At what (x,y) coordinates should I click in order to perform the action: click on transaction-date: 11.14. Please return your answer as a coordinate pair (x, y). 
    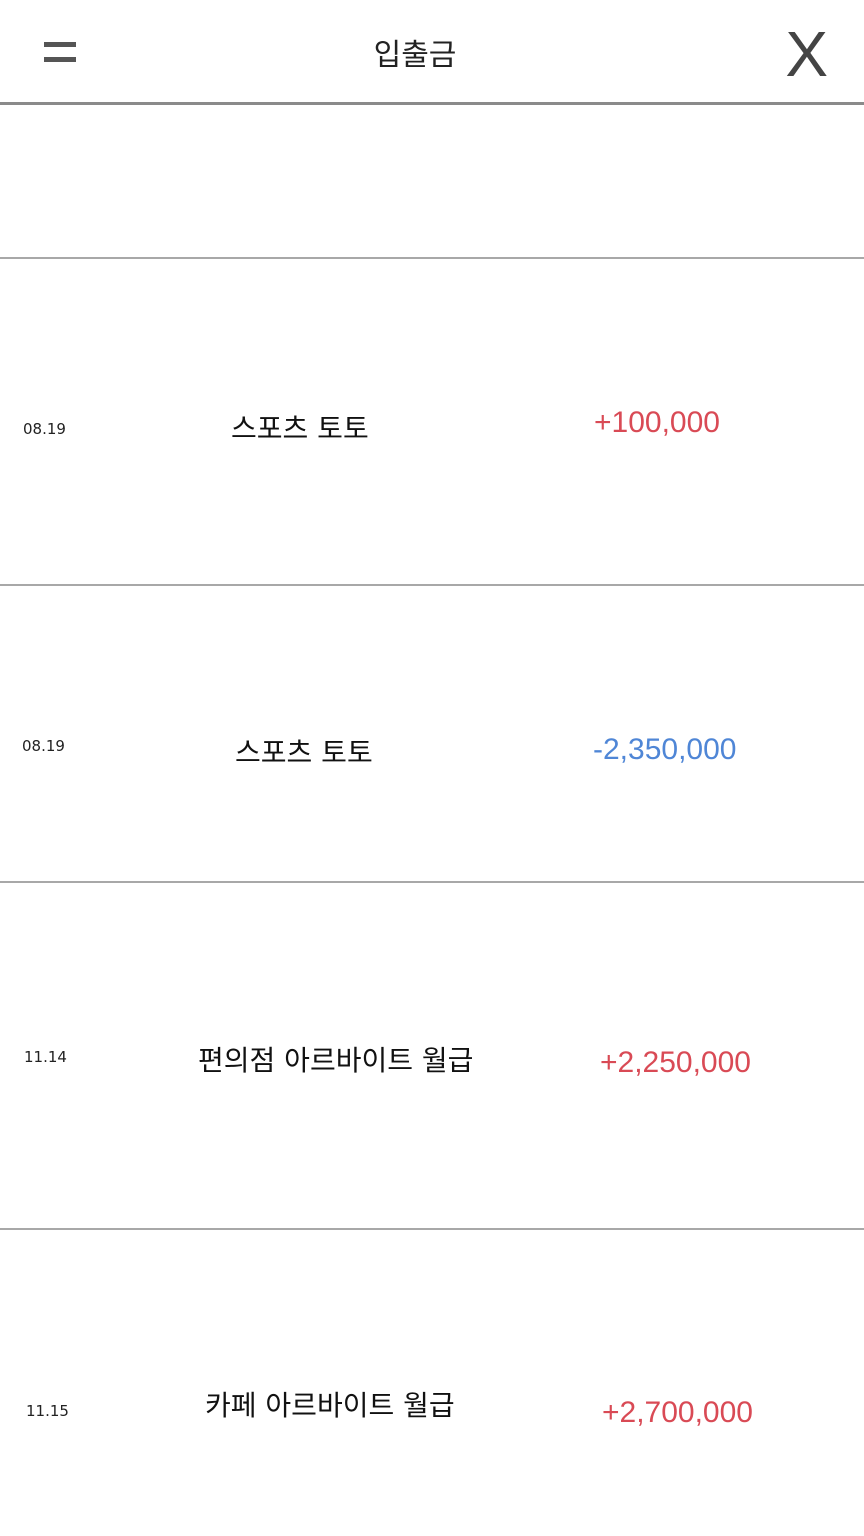
    Looking at the image, I should click on (45, 1057).